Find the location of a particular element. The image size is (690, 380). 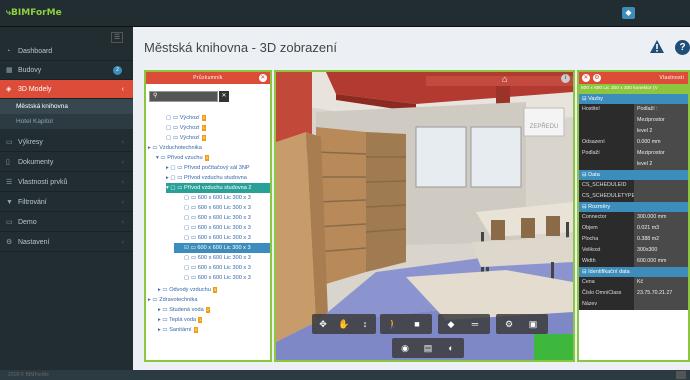

sidebar-item-vlastnosti-prvku: ☰ Vlastnosti prvků ‹ is located at coordinates (66, 182).